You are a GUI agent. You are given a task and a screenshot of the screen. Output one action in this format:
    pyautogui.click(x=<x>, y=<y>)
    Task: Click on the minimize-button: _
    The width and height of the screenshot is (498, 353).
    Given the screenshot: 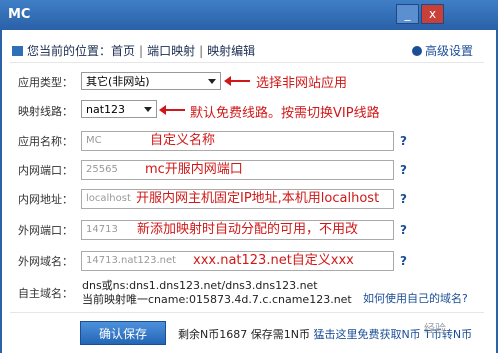 What is the action you would take?
    pyautogui.click(x=407, y=14)
    